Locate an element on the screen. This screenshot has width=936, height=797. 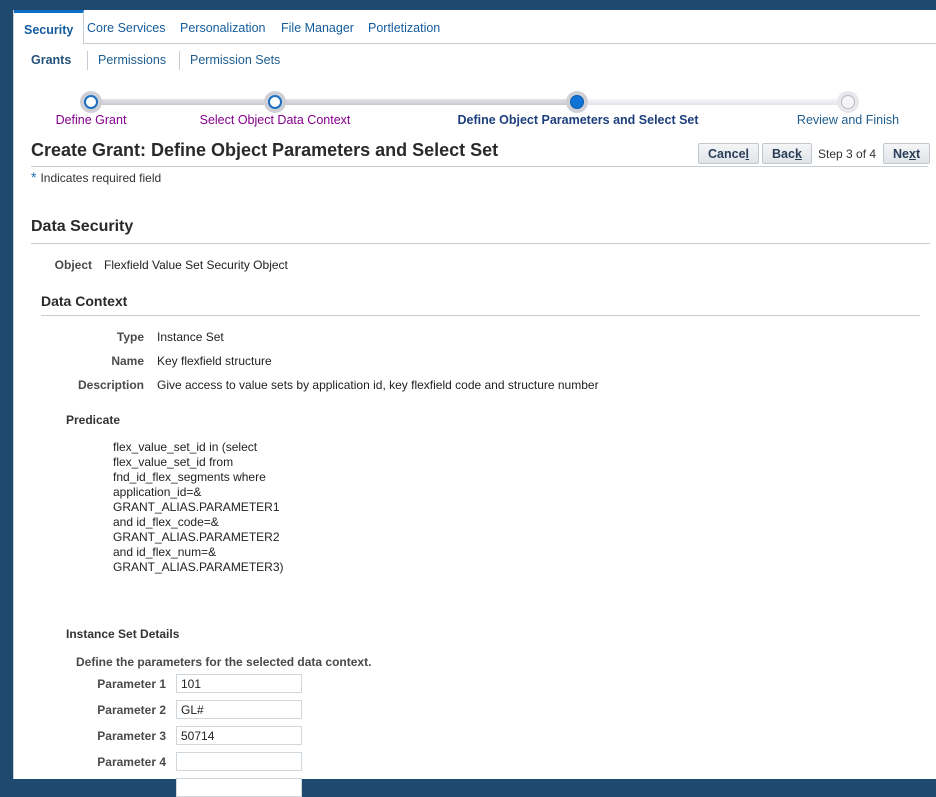
tab-file-manager: File Manager is located at coordinates (317, 26).